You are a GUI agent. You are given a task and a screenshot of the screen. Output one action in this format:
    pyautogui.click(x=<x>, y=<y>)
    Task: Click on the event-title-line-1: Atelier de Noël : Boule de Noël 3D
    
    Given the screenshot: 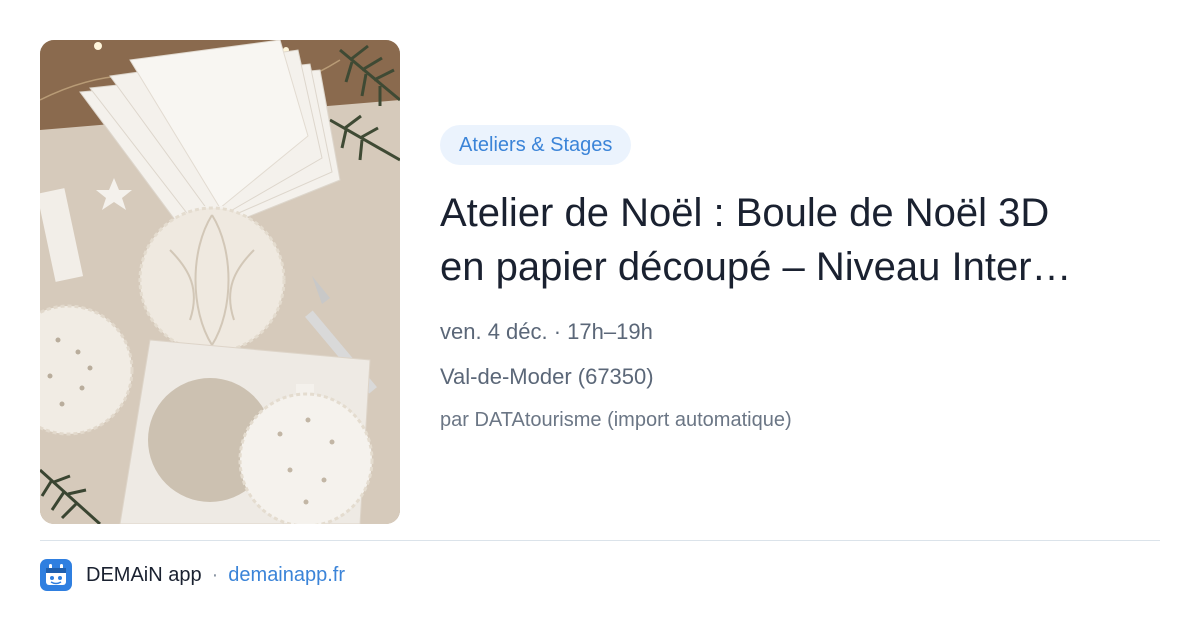 What is the action you would take?
    pyautogui.click(x=745, y=213)
    